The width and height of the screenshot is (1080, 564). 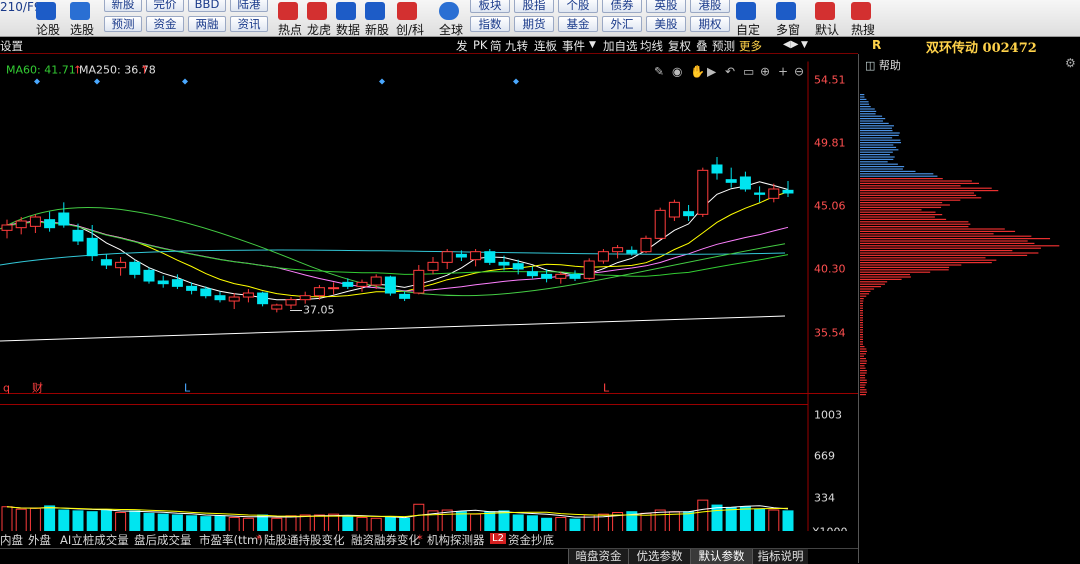 I want to click on toolbar-dropdown-icon: ▼, so click(x=804, y=45).